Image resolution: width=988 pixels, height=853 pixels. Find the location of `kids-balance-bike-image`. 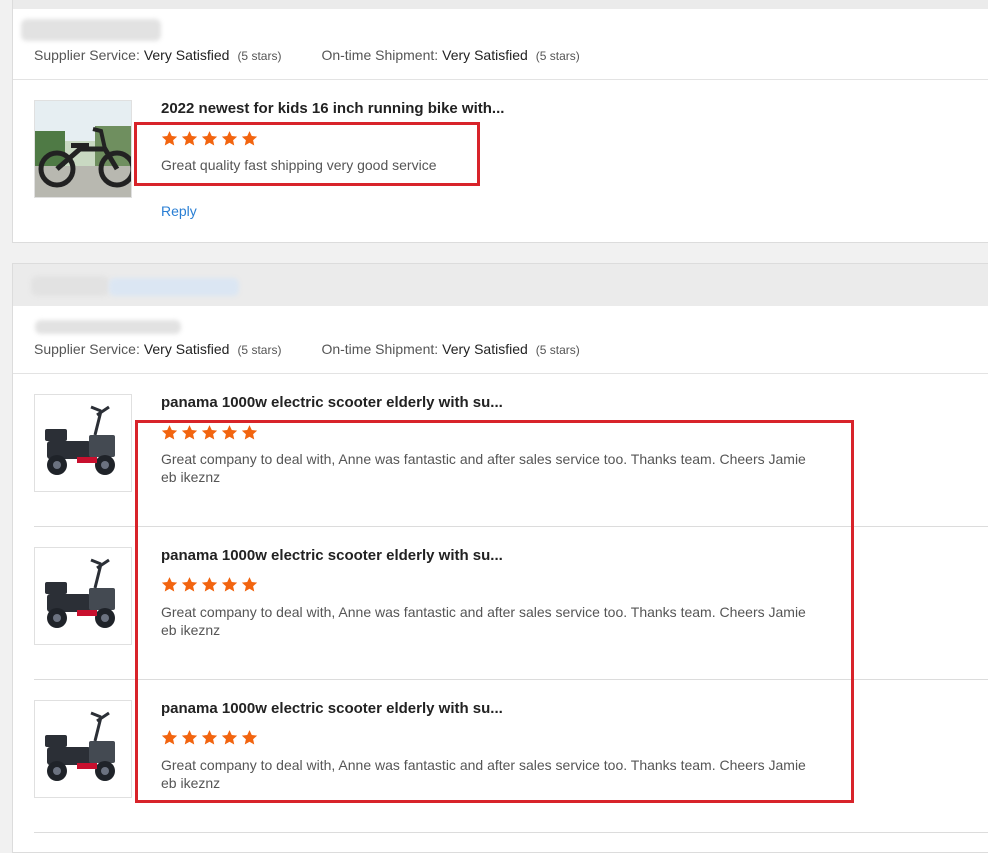

kids-balance-bike-image is located at coordinates (83, 149).